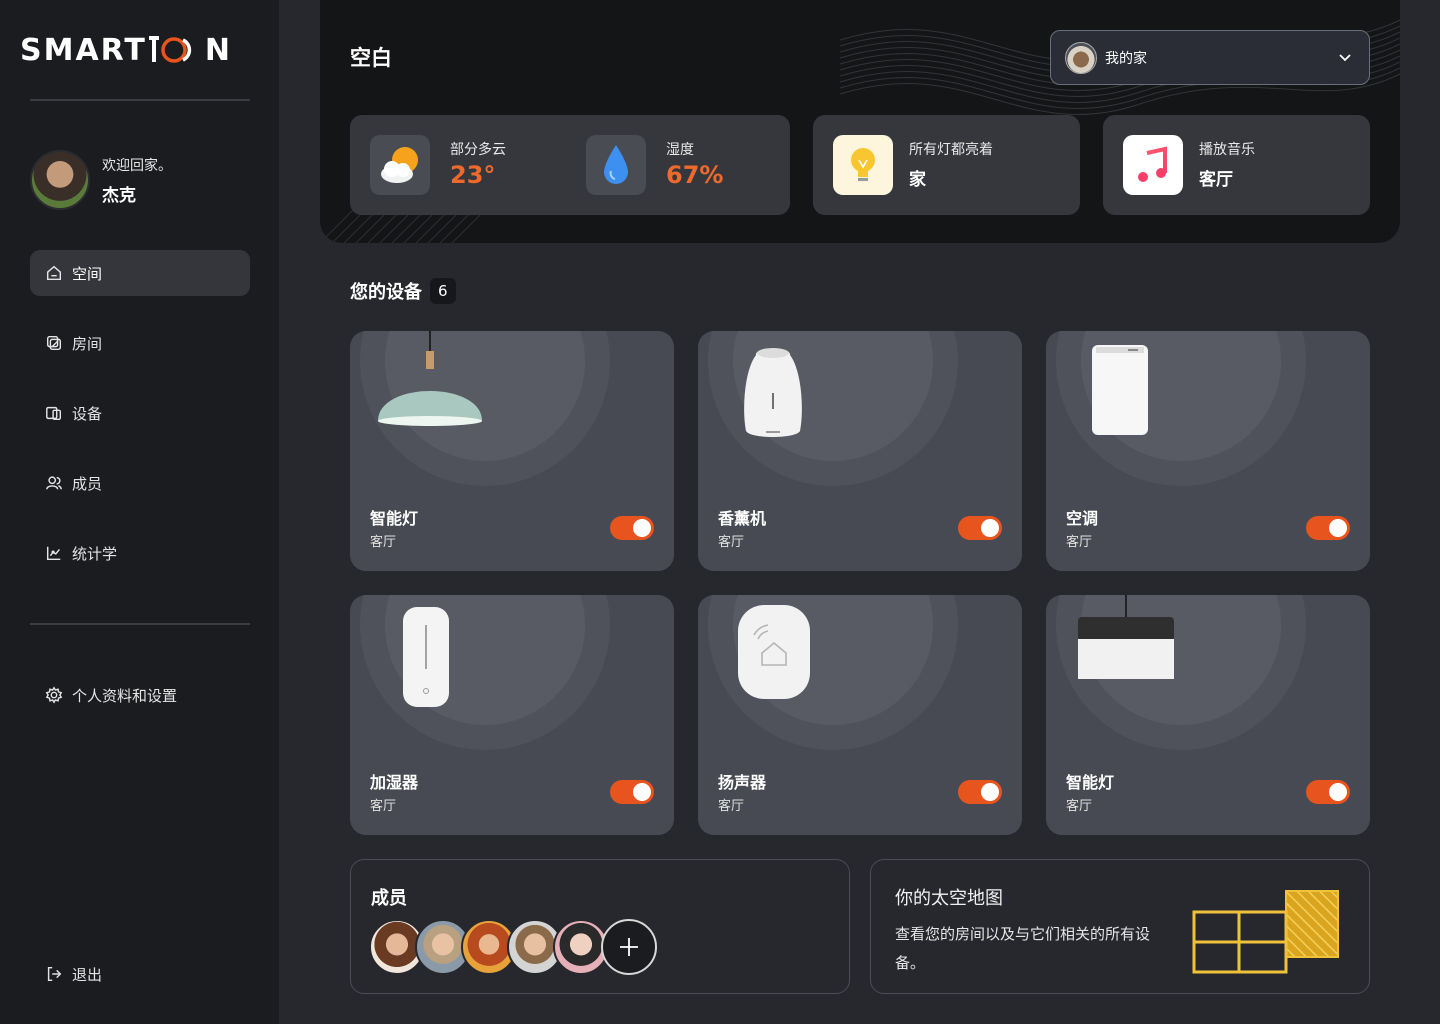  I want to click on nav-label: 个人资料和设置, so click(125, 695).